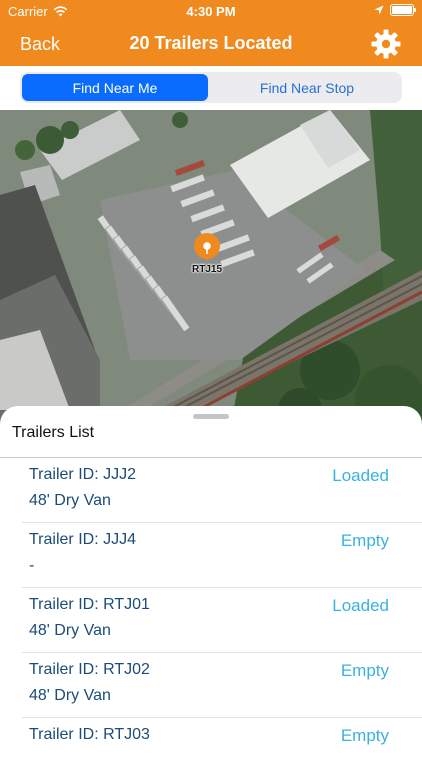 Image resolution: width=422 pixels, height=783 pixels. What do you see at coordinates (386, 44) in the screenshot?
I see `gear-icon` at bounding box center [386, 44].